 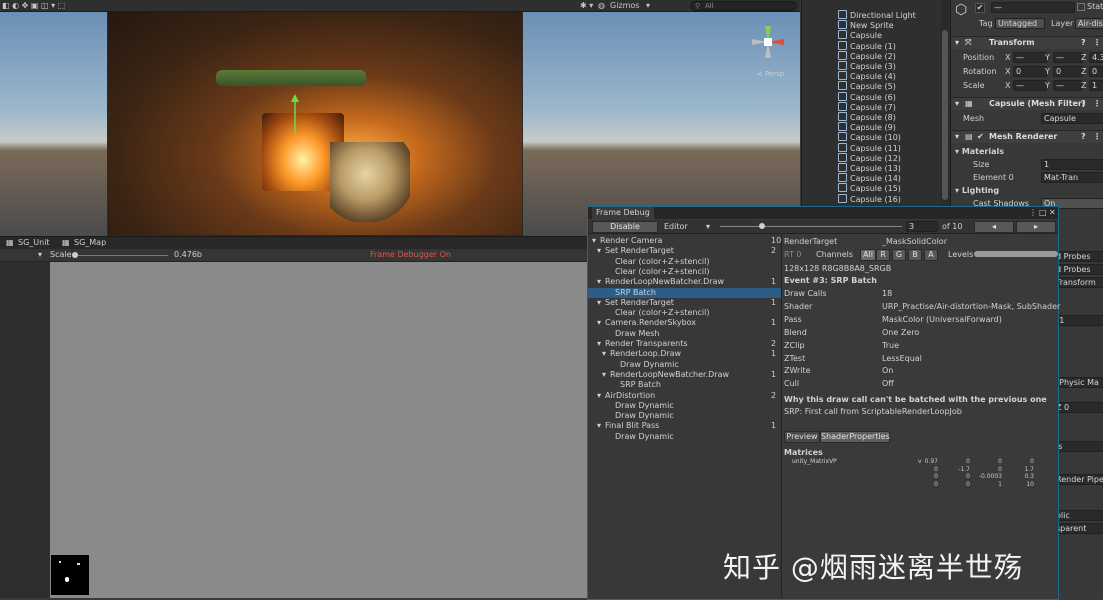 What do you see at coordinates (90, 243) in the screenshot?
I see `tab-sg-map: SG_Map` at bounding box center [90, 243].